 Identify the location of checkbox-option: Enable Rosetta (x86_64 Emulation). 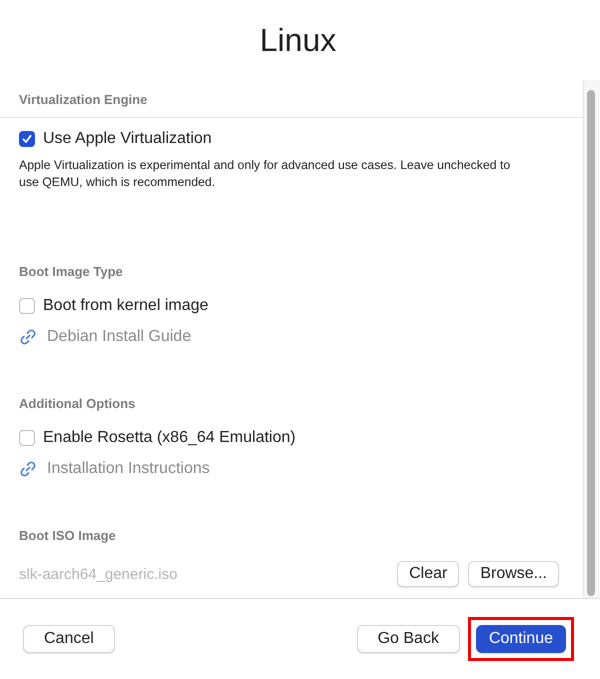
(157, 438).